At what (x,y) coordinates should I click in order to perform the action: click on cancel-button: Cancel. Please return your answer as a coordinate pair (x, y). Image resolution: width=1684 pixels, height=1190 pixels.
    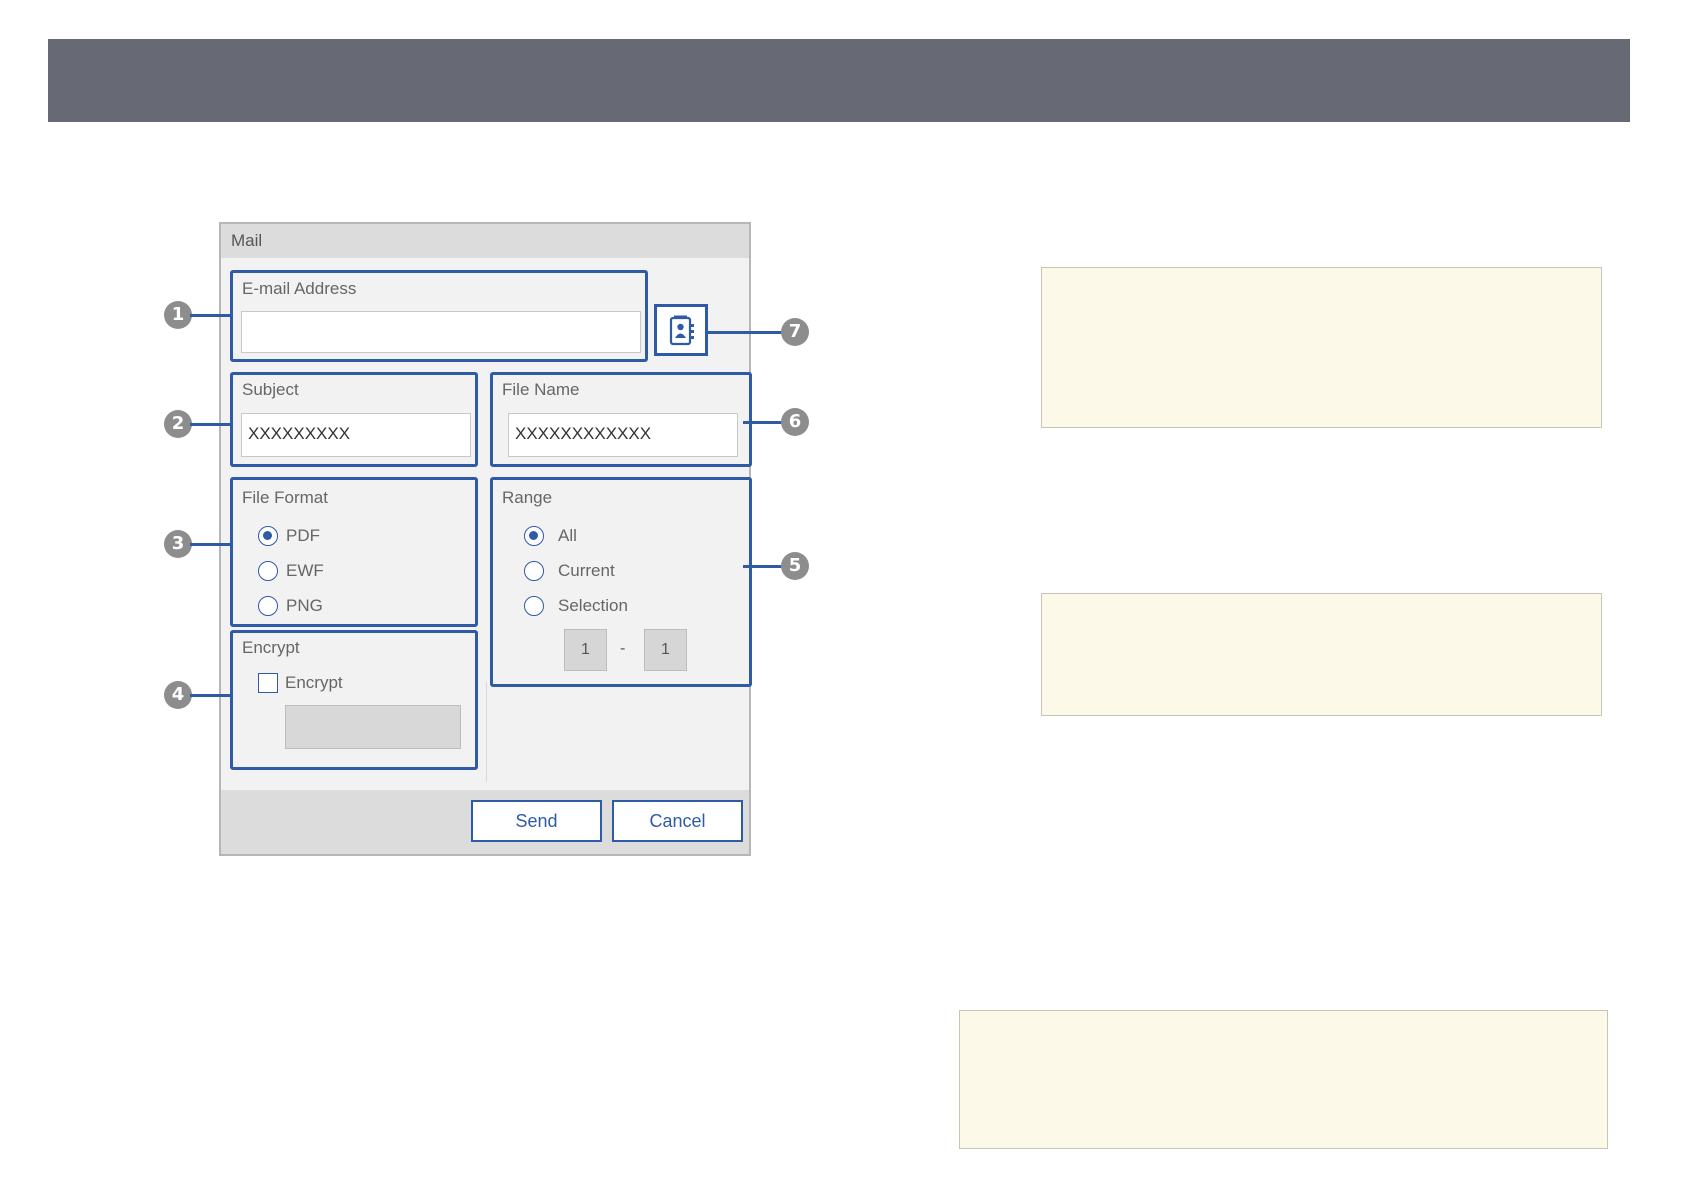
    Looking at the image, I should click on (677, 821).